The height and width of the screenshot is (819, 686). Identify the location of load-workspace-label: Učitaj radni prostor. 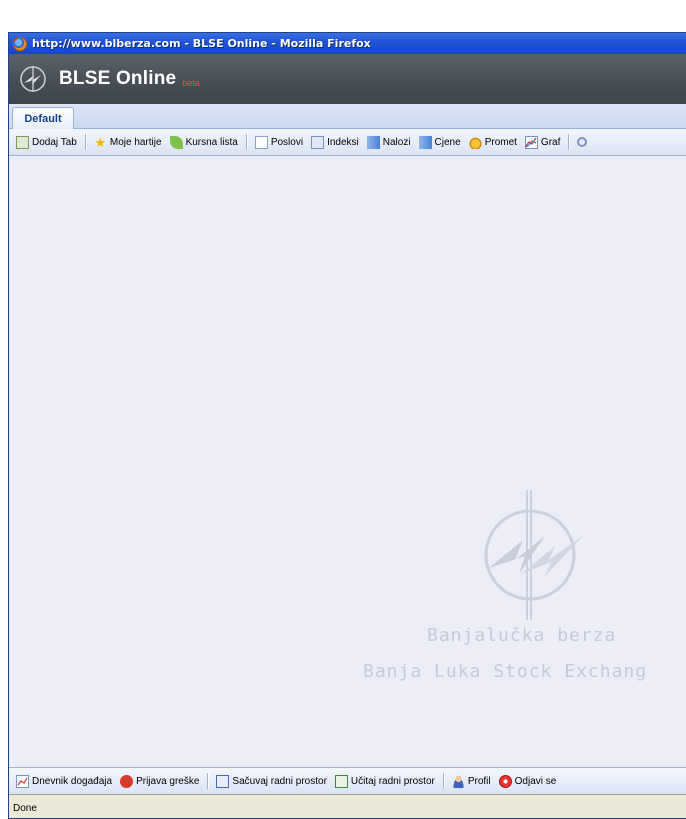
(392, 781).